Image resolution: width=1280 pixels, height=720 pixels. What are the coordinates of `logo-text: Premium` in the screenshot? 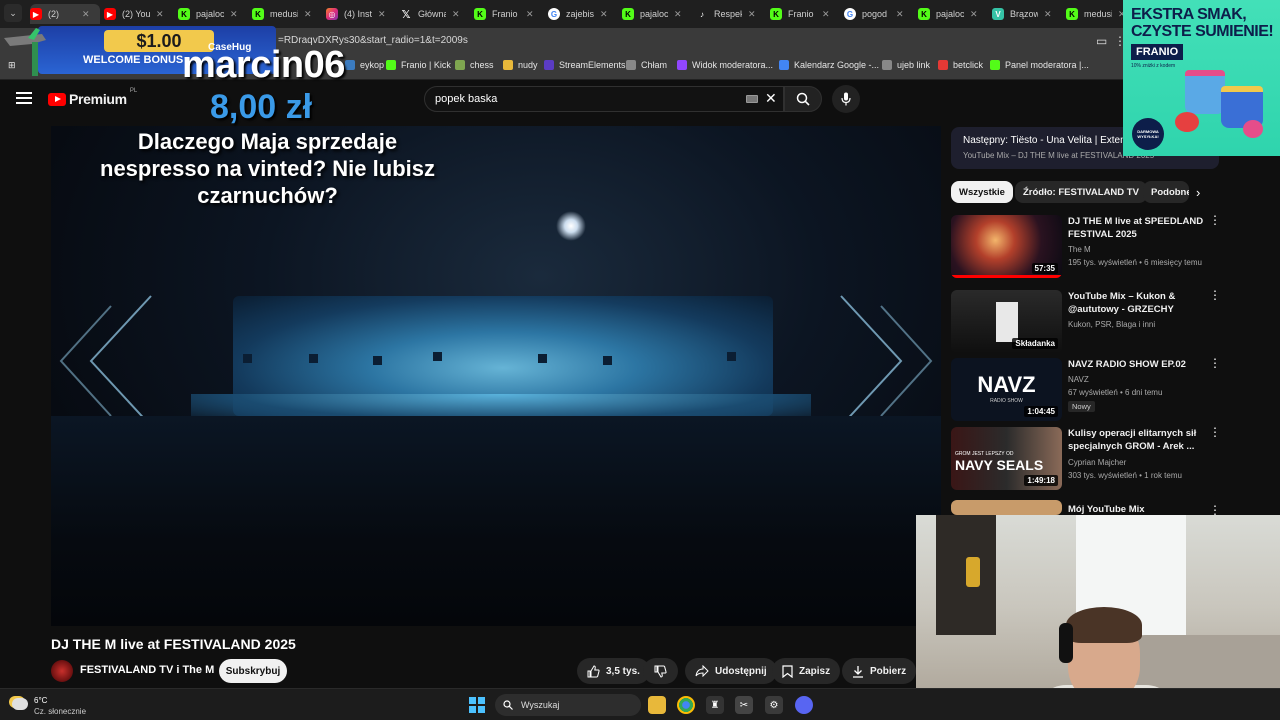 It's located at (98, 99).